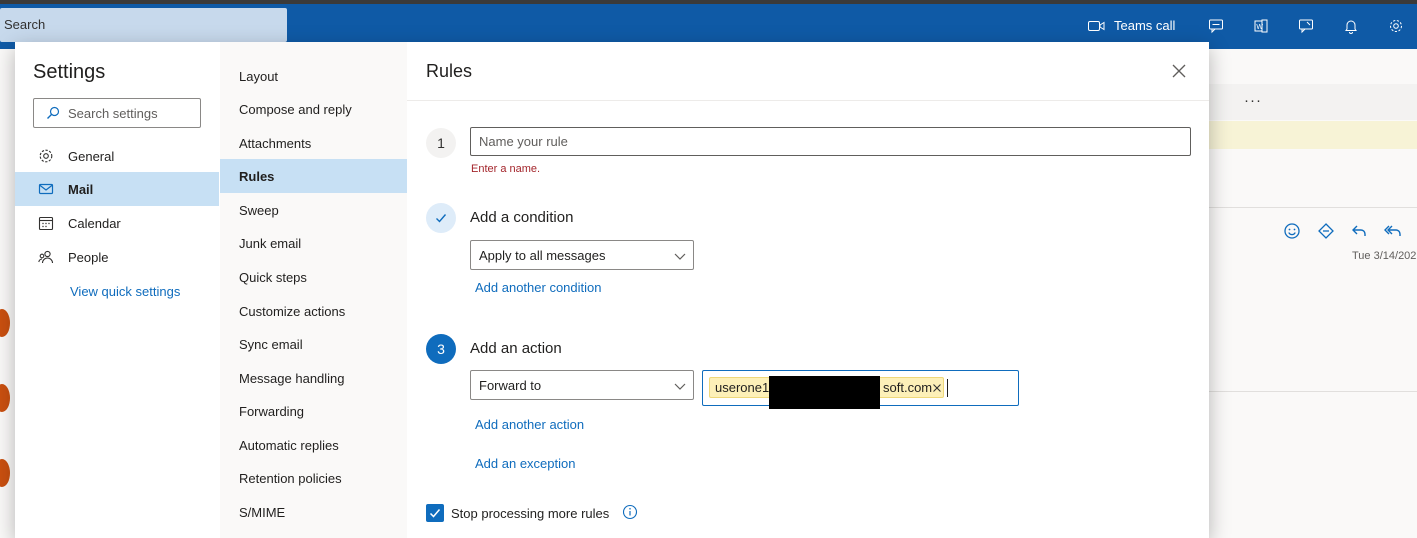 Image resolution: width=1417 pixels, height=538 pixels. What do you see at coordinates (582, 385) in the screenshot?
I see `action-dropdown: Forward to` at bounding box center [582, 385].